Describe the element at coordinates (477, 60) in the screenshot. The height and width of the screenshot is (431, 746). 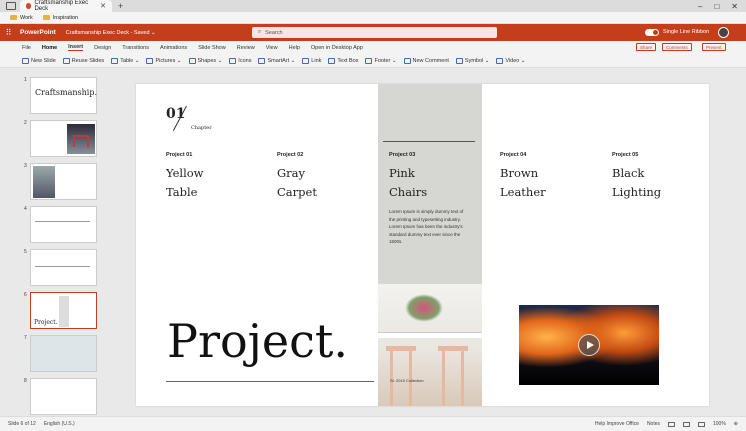
I see `tool-label: Symbol ⌄` at that location.